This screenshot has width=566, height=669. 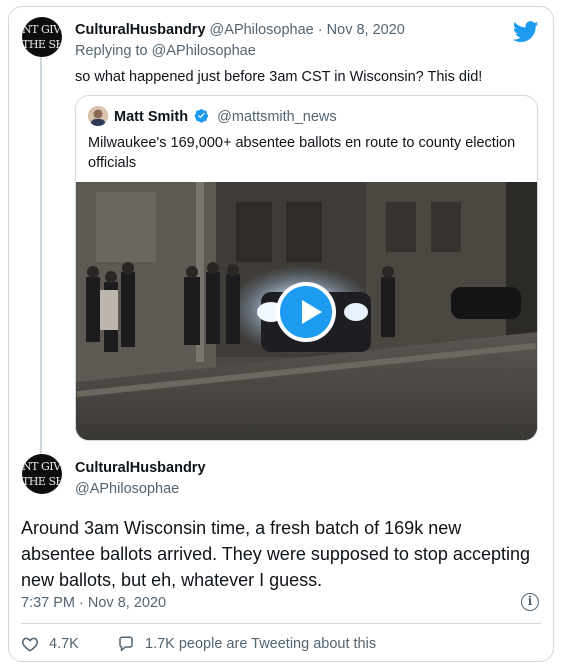 I want to click on conversation-count: 1.7K people are Tweeting about this, so click(x=261, y=644).